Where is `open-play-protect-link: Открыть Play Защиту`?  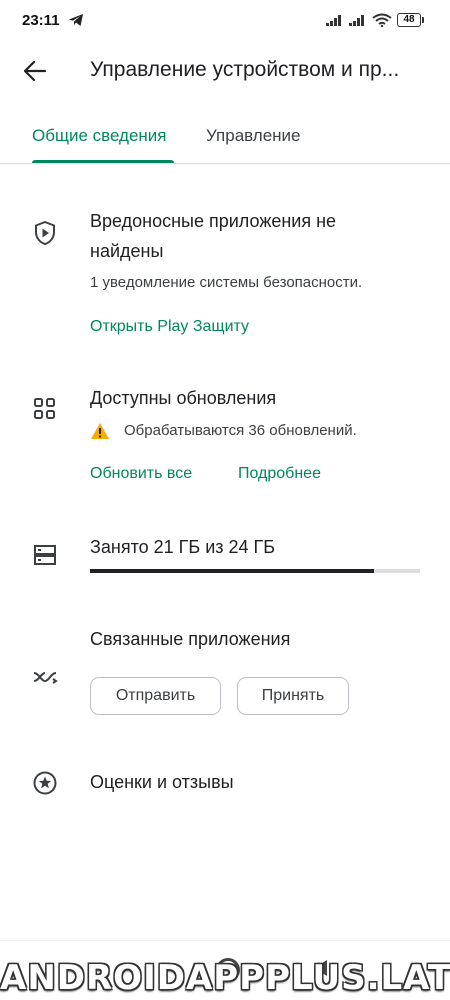 open-play-protect-link: Открыть Play Защиту is located at coordinates (169, 327).